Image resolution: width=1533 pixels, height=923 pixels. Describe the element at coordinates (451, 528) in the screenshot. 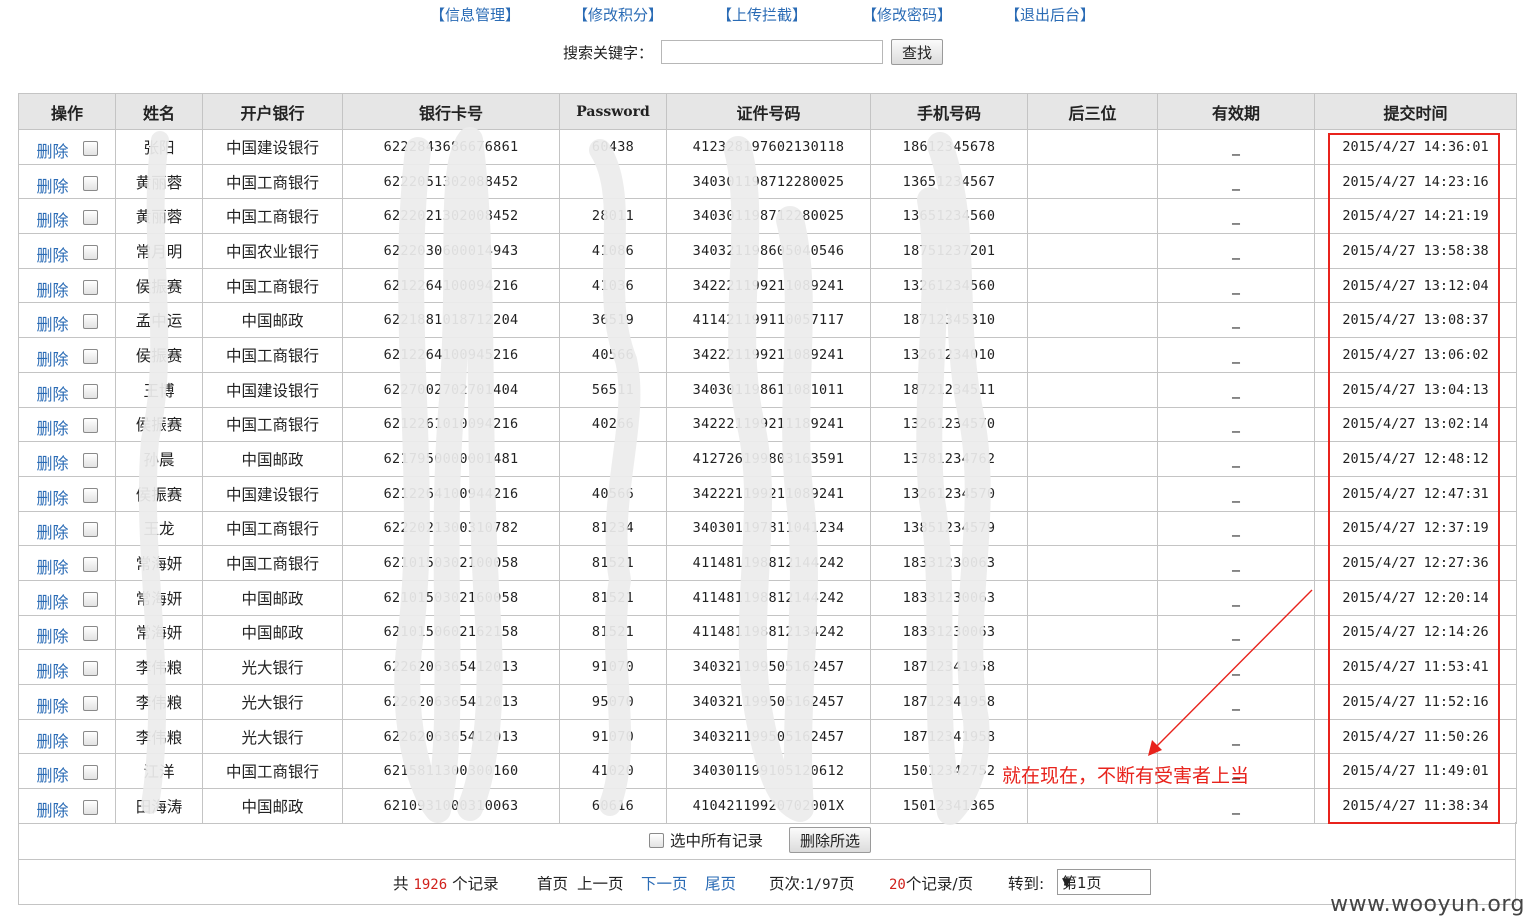

I see `cell-card-number: 6222021300310782` at that location.